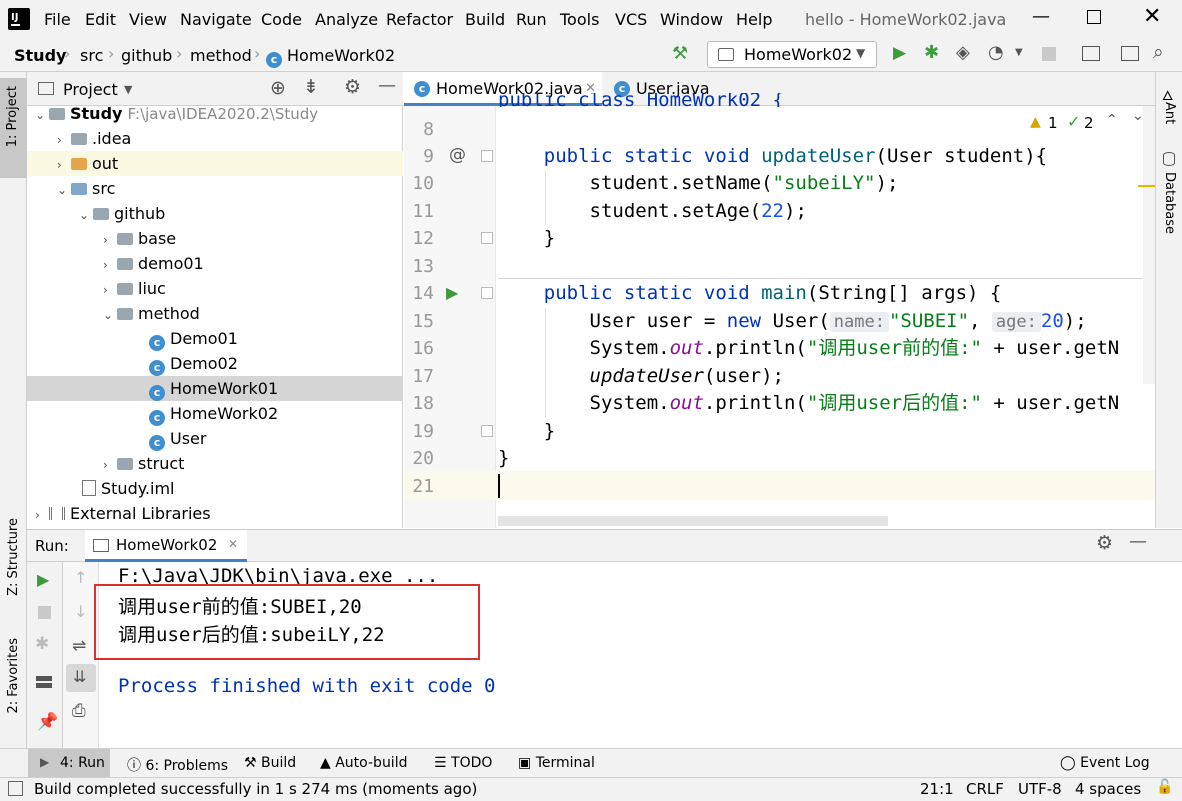  What do you see at coordinates (215, 163) in the screenshot?
I see `tree-item-out: › out` at bounding box center [215, 163].